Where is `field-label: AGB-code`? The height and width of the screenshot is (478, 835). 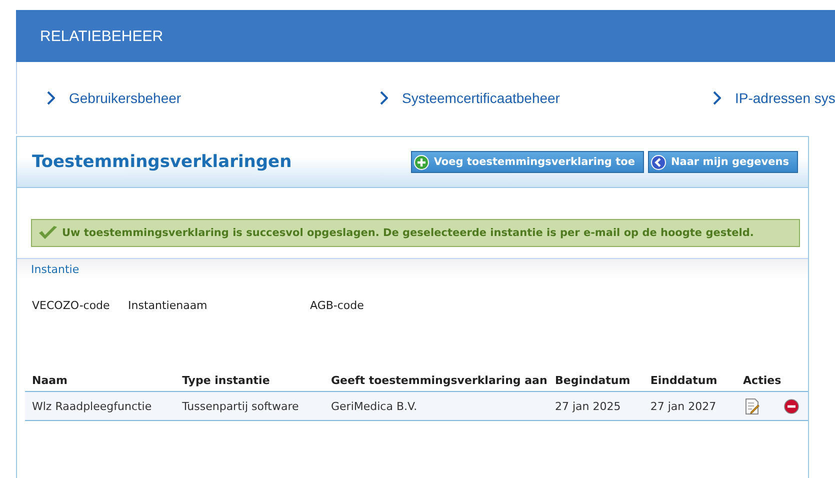
field-label: AGB-code is located at coordinates (337, 305).